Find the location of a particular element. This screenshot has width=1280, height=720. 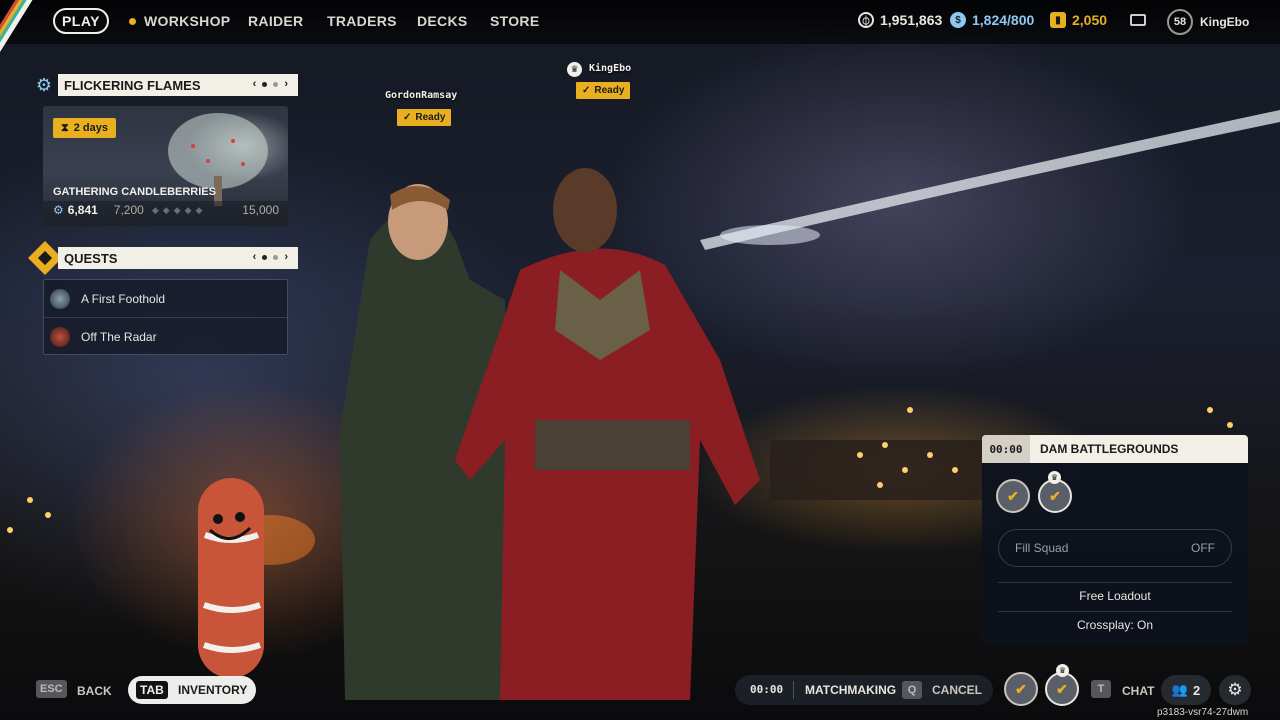

play-button: PLAY is located at coordinates (81, 21).